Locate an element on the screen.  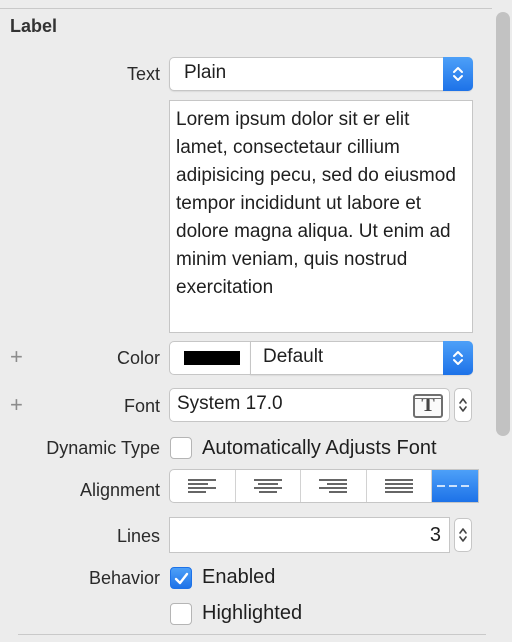
top-divider is located at coordinates (246, 8).